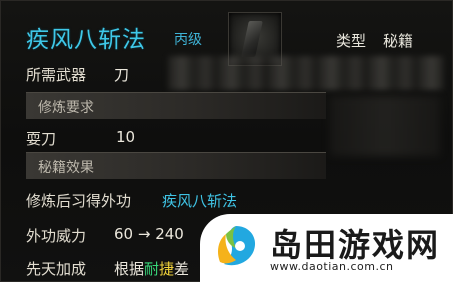 The height and width of the screenshot is (282, 453). I want to click on watermark-url: www.daotian.com.cn, so click(332, 266).